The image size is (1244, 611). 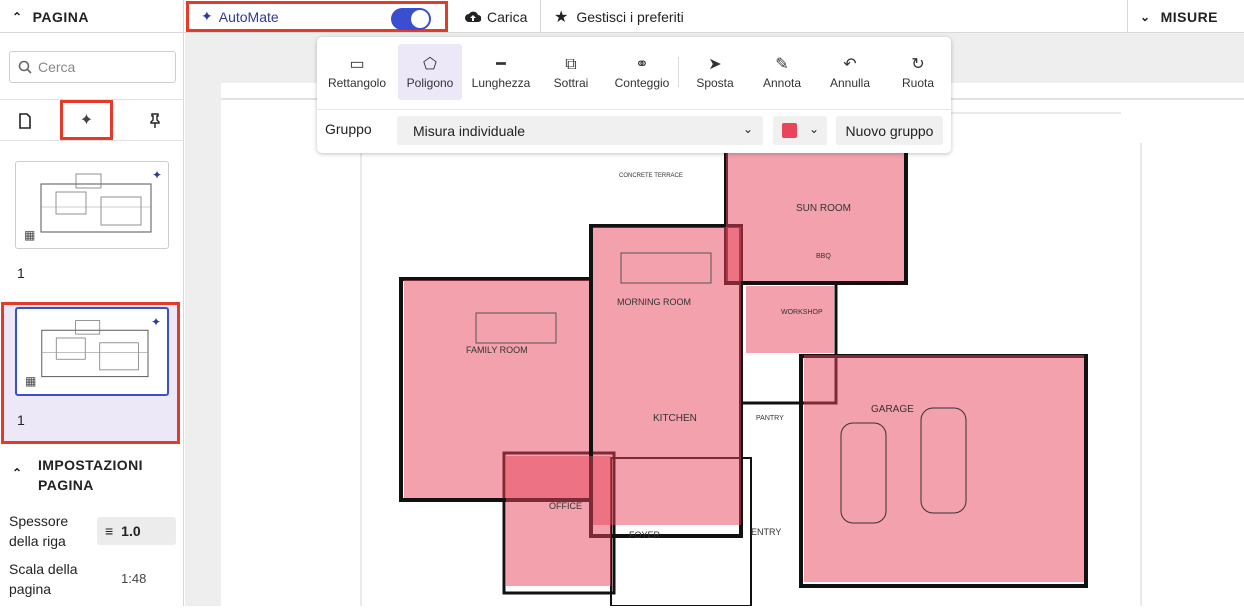 What do you see at coordinates (43, 569) in the screenshot?
I see `scala-label-1: Scala della` at bounding box center [43, 569].